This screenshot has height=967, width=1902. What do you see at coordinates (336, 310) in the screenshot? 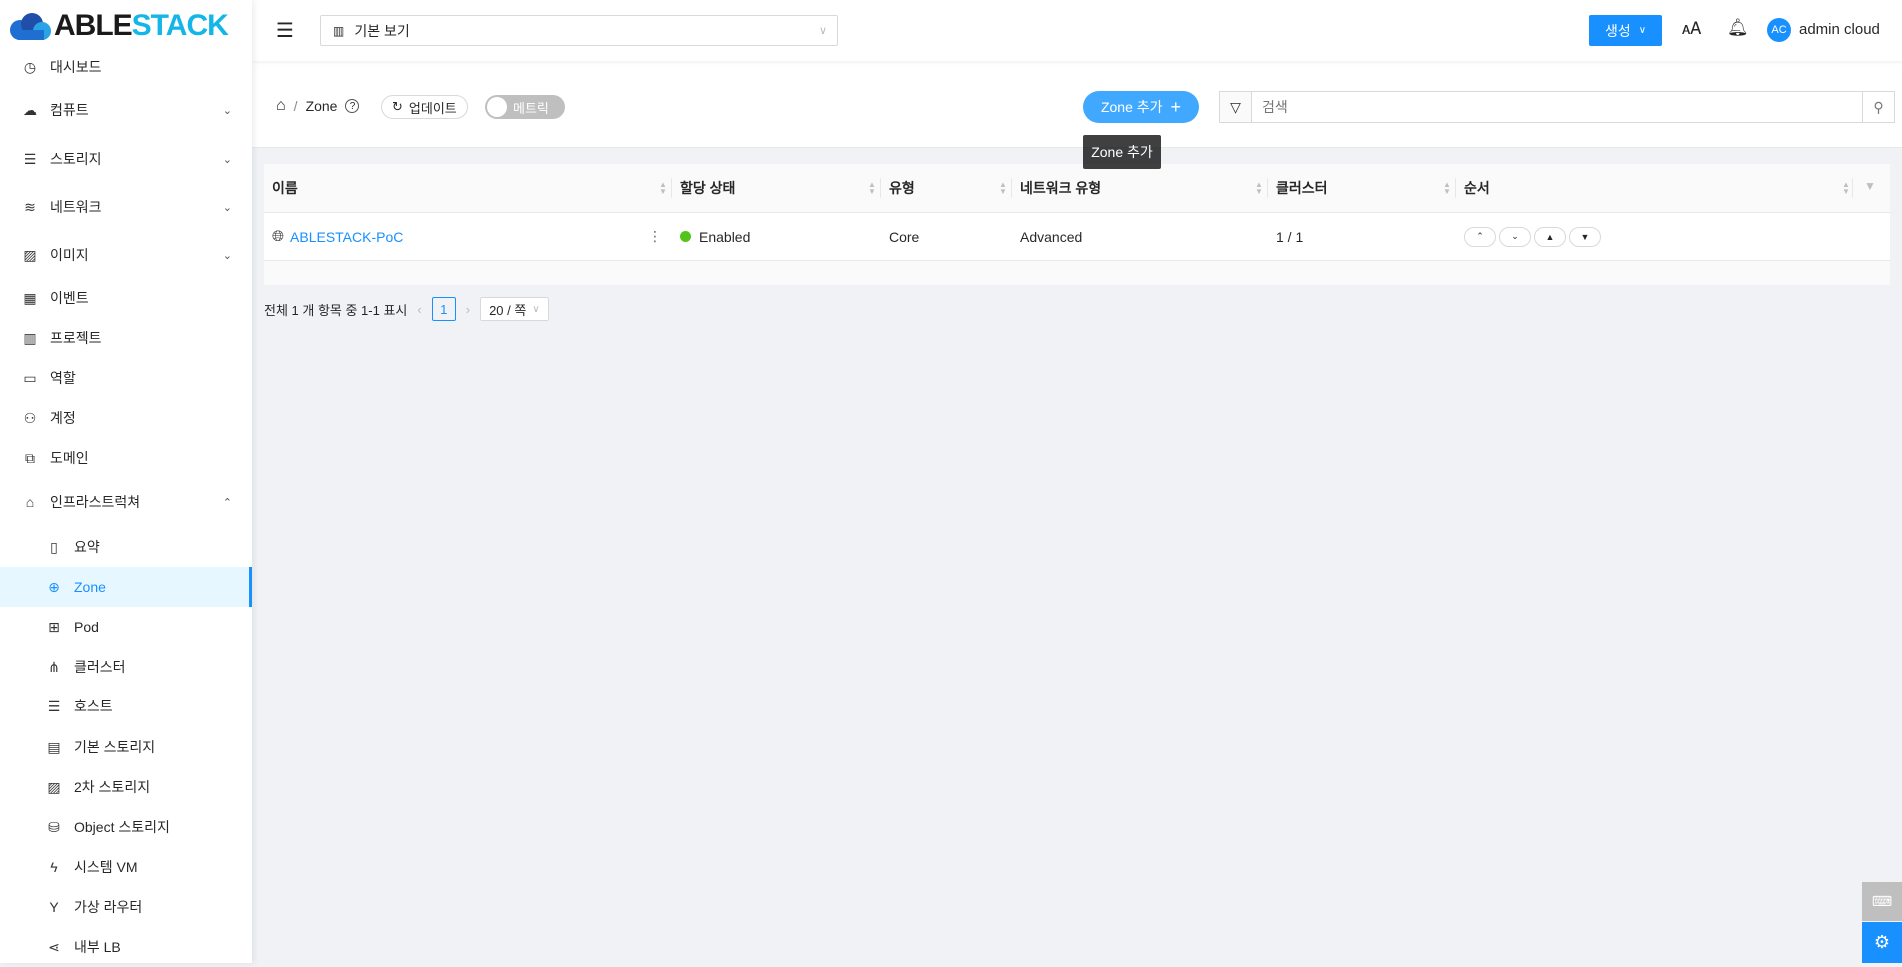
I see `pagination-summary: 전체 1 개 항목 중 1-1 표시` at bounding box center [336, 310].